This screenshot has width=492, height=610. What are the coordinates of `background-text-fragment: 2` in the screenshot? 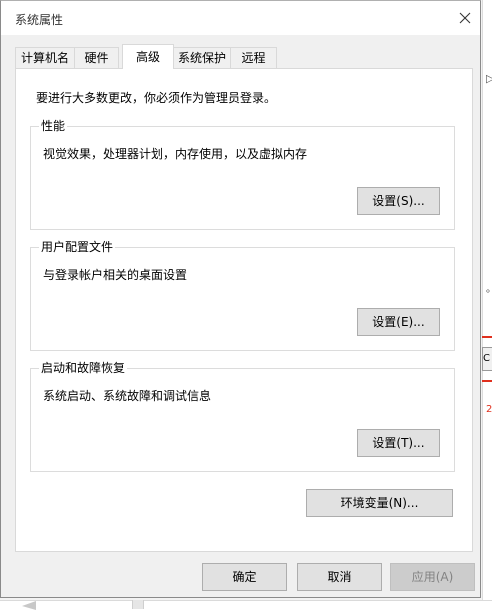 It's located at (489, 409).